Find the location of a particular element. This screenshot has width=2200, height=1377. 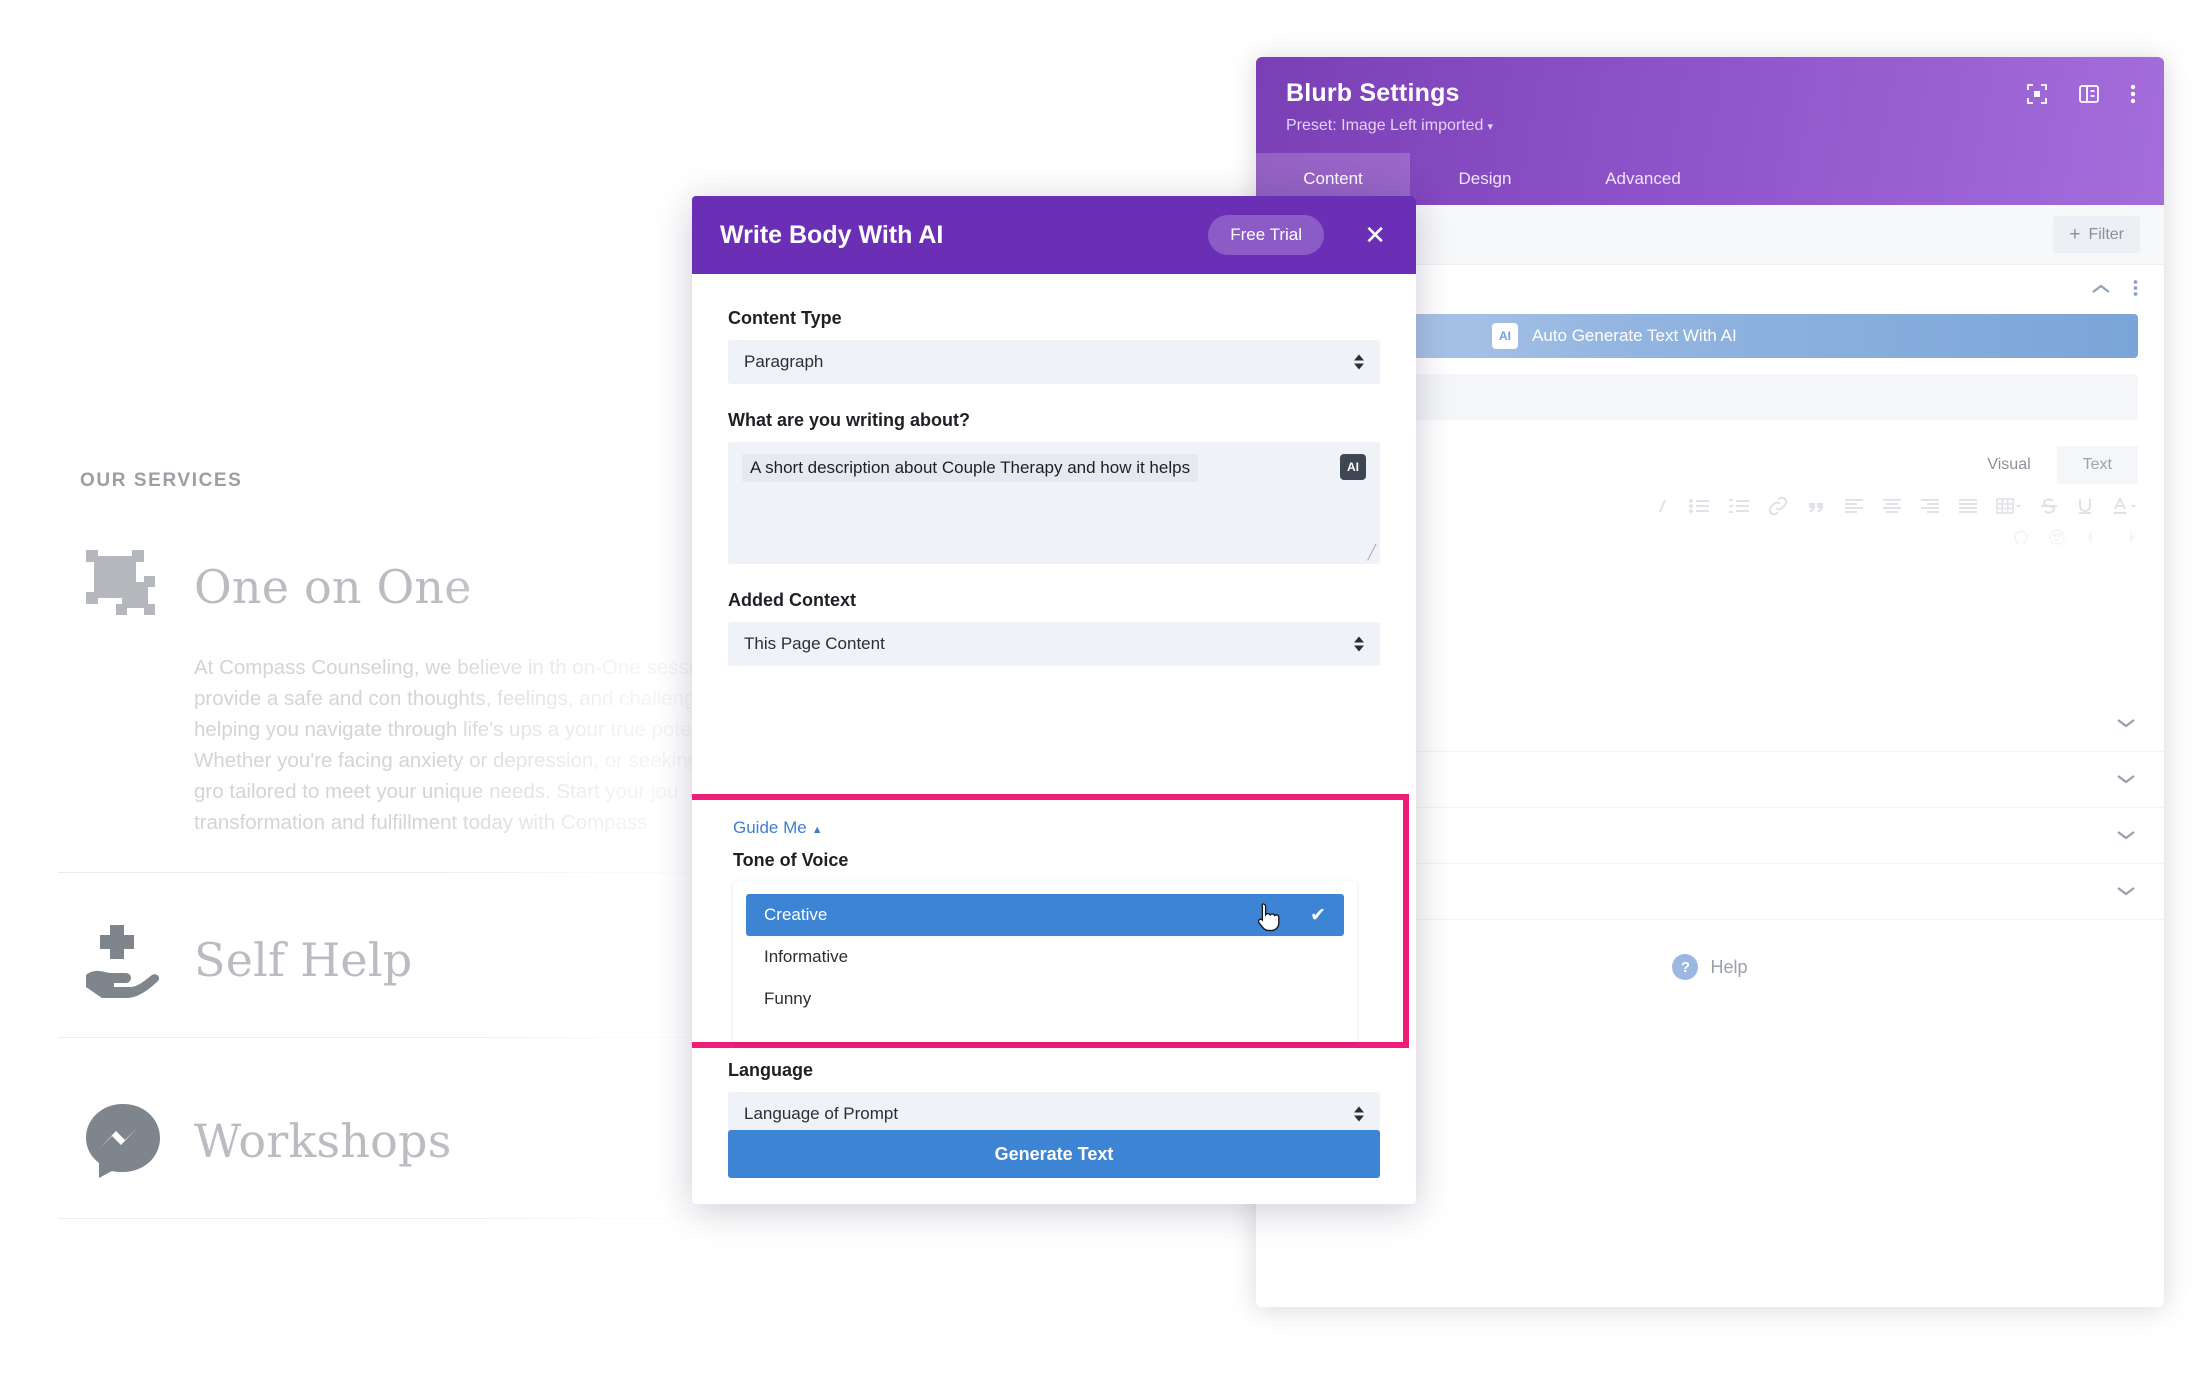

modal-footer: Generate Text is located at coordinates (1054, 1167).